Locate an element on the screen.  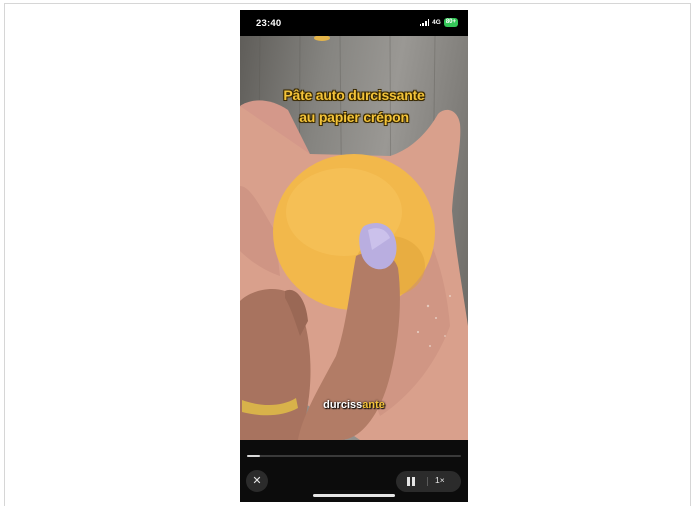
pause-icon-bar-left is located at coordinates (408, 481).